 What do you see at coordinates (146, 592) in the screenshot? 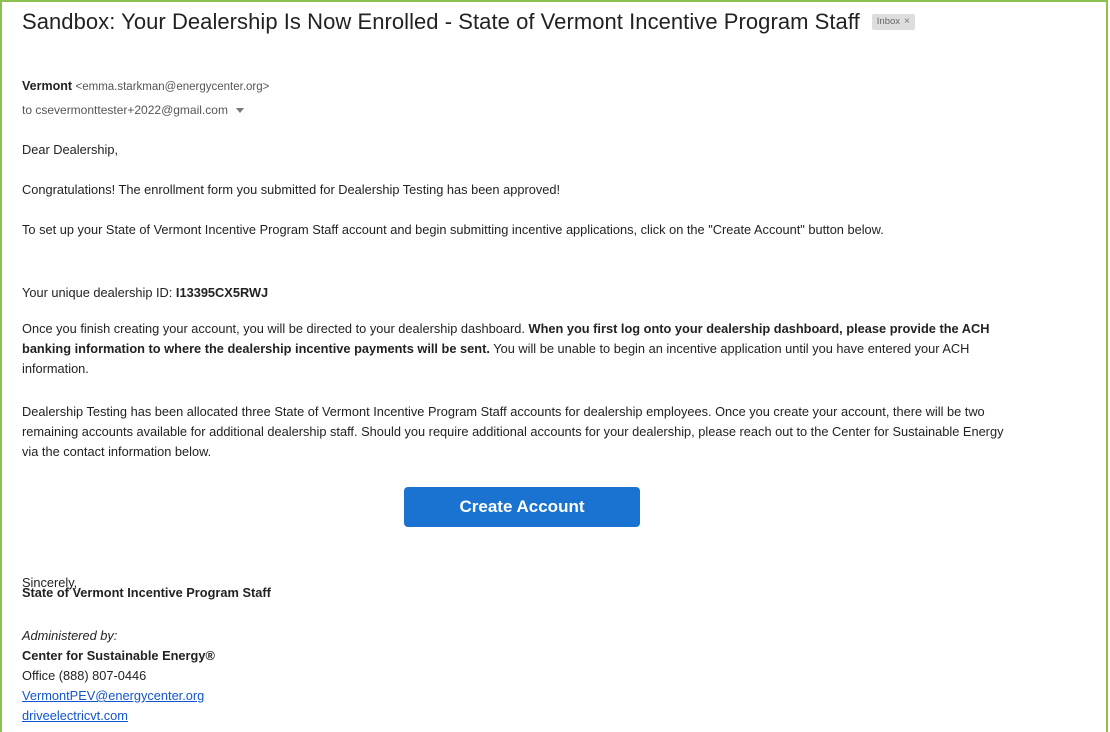
I see `signature-name: State of Vermont Incentive Program Staff` at bounding box center [146, 592].